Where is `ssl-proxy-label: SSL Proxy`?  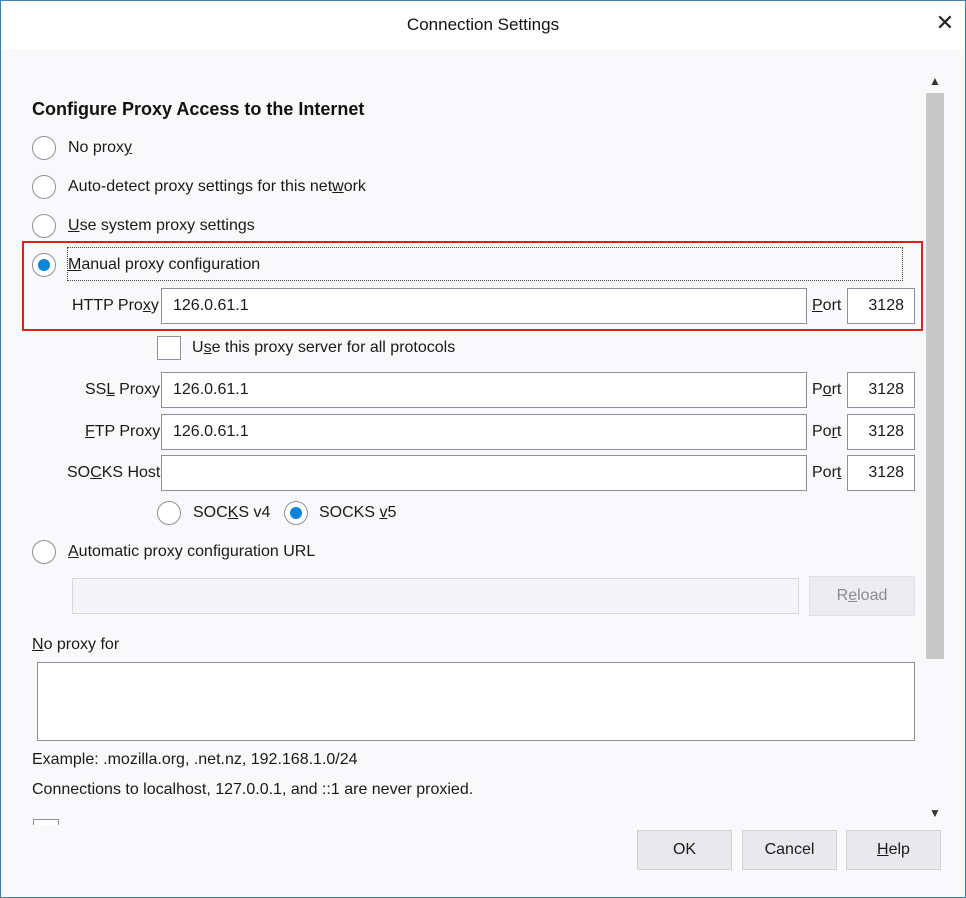
ssl-proxy-label: SSL Proxy is located at coordinates (122, 389).